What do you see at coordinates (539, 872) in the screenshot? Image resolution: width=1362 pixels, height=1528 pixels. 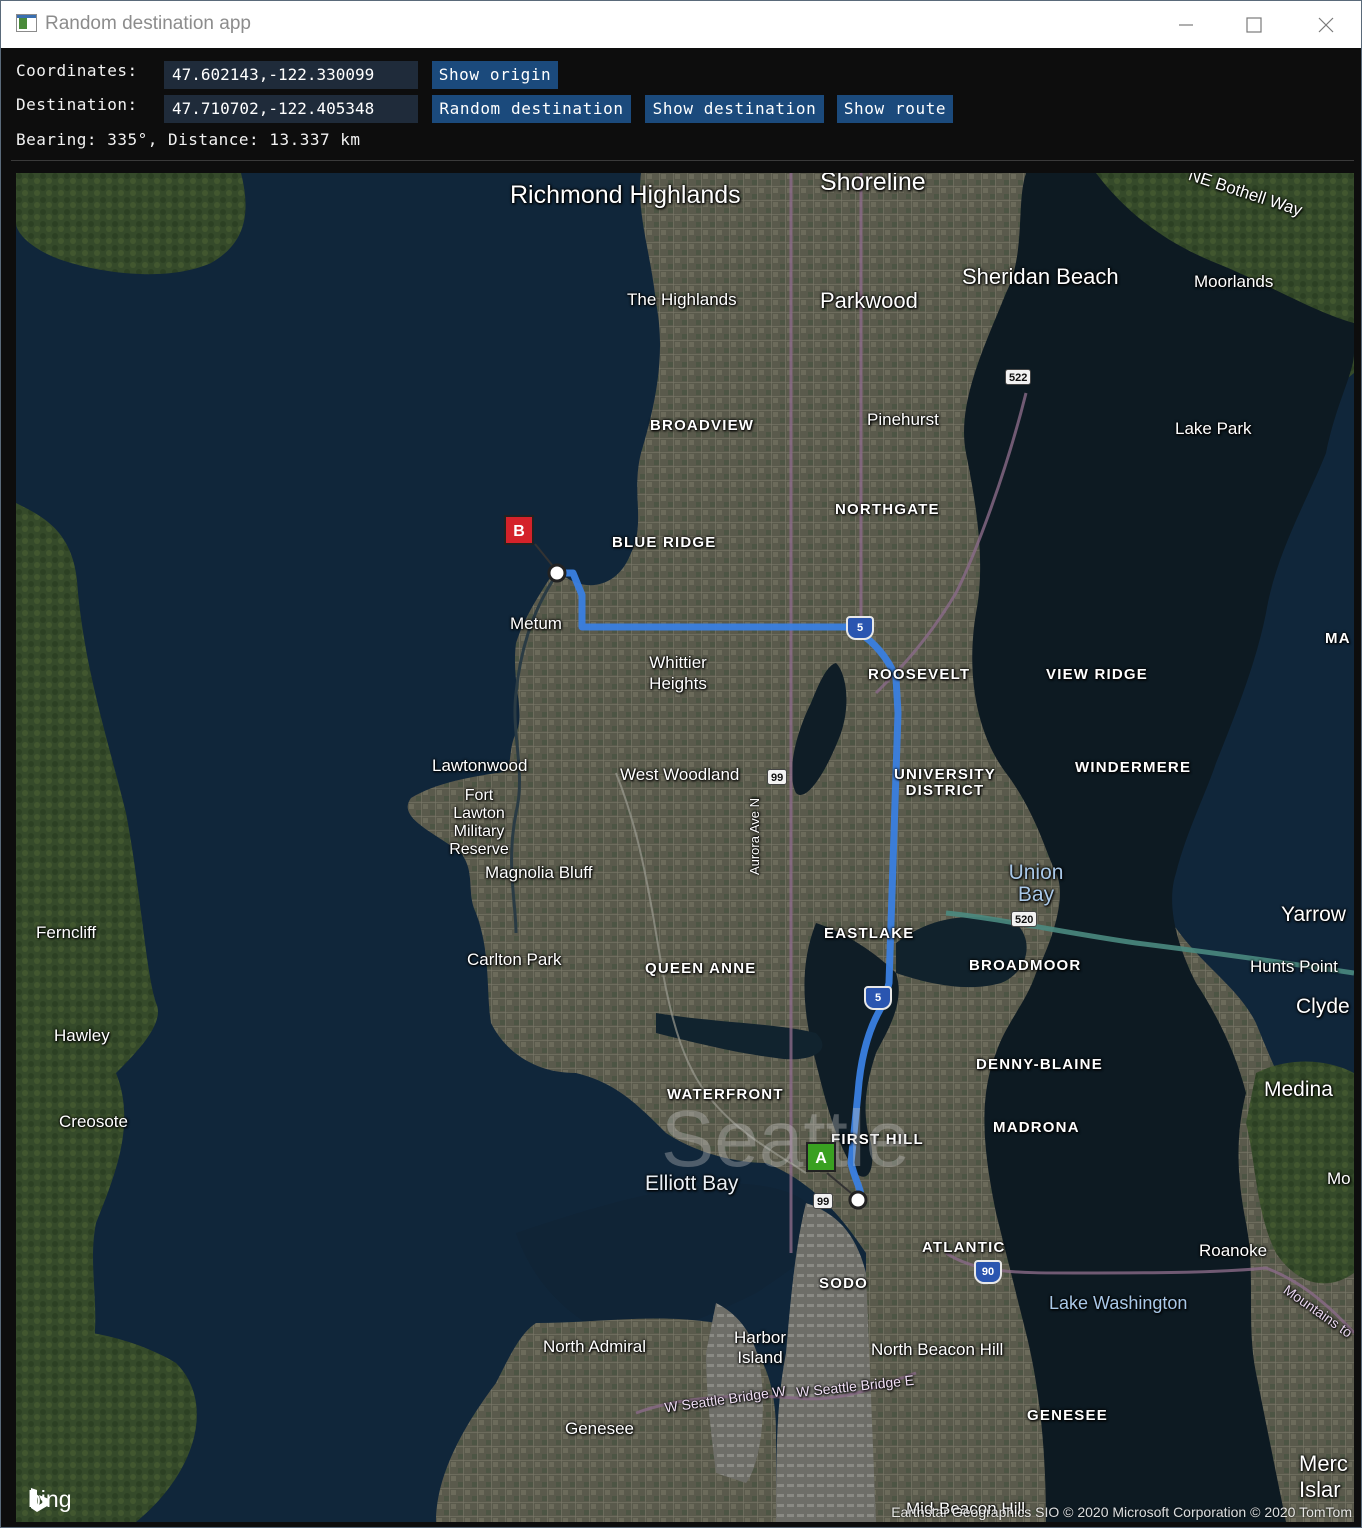 I see `place-label: Magnolia Bluff` at bounding box center [539, 872].